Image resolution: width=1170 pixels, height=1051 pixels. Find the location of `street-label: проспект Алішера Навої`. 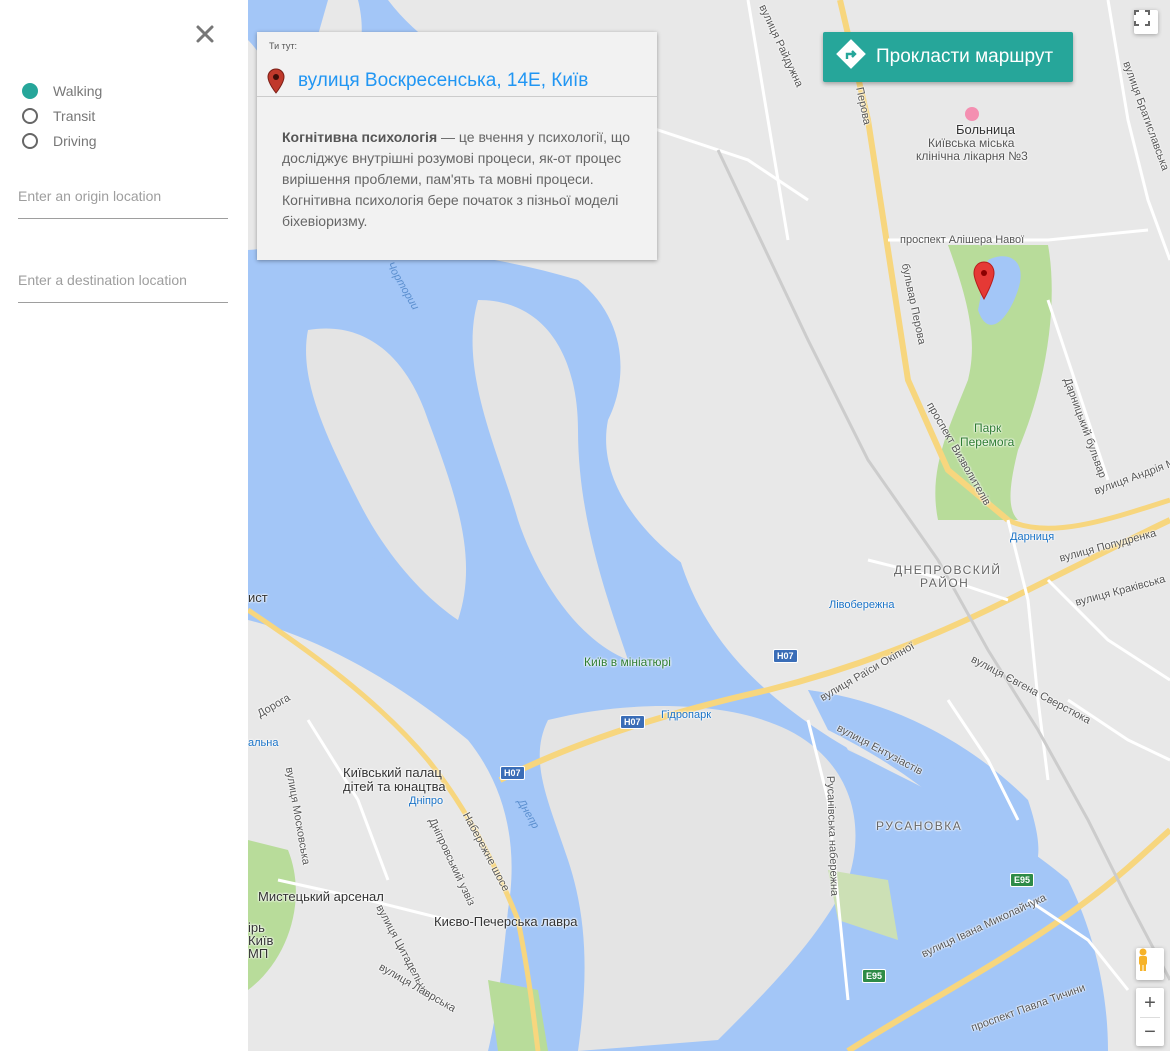

street-label: проспект Алішера Навої is located at coordinates (962, 240).